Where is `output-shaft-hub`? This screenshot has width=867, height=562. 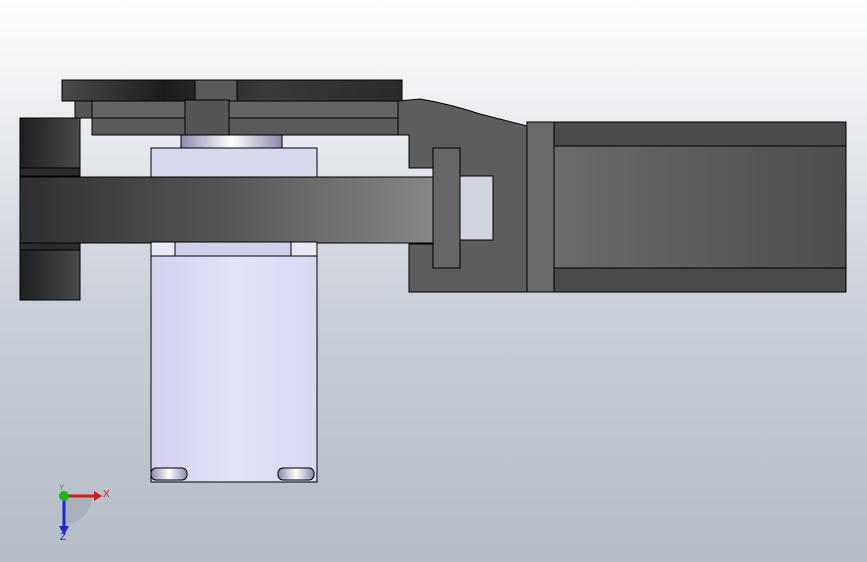 output-shaft-hub is located at coordinates (207, 118).